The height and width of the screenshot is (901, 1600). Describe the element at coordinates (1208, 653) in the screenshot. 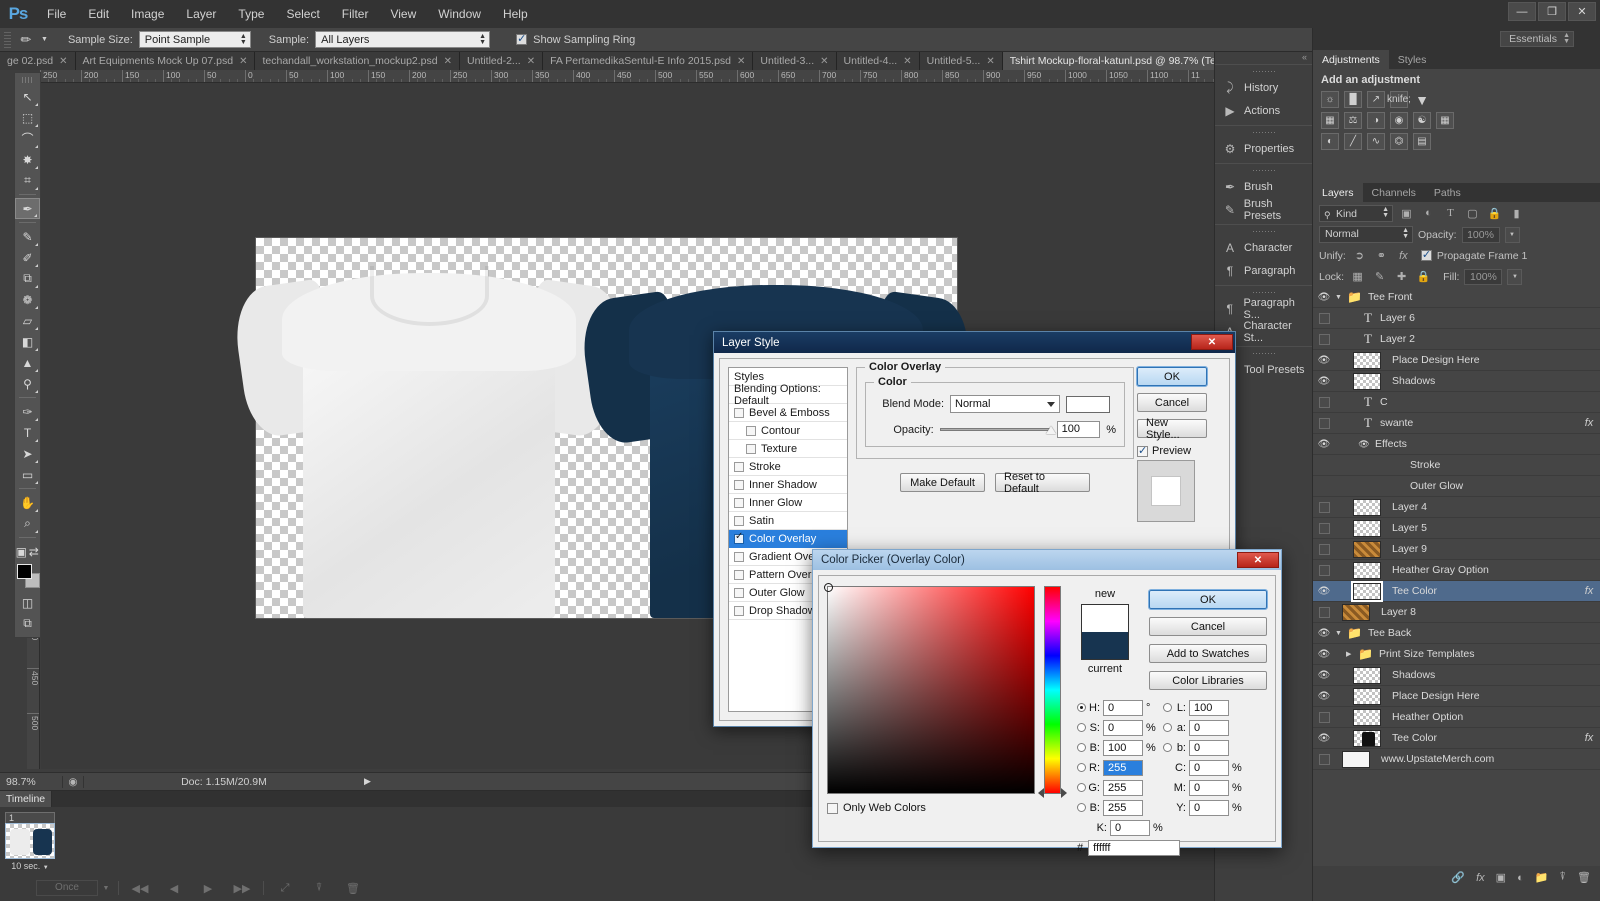

I see `add-to-swatches-button: Add to Swatches` at that location.